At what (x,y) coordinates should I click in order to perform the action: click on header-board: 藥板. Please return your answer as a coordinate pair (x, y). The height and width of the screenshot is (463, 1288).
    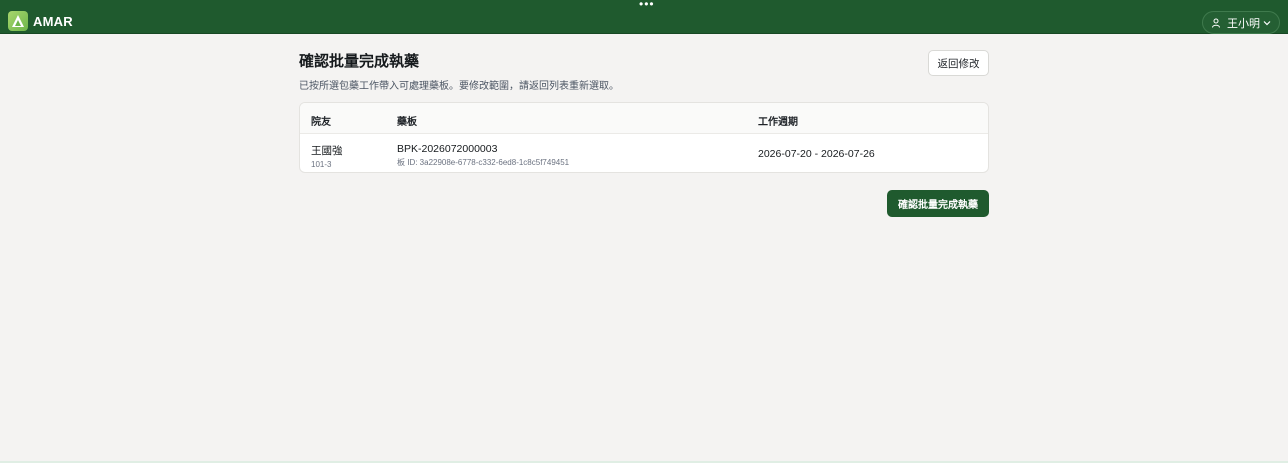
    Looking at the image, I should click on (407, 122).